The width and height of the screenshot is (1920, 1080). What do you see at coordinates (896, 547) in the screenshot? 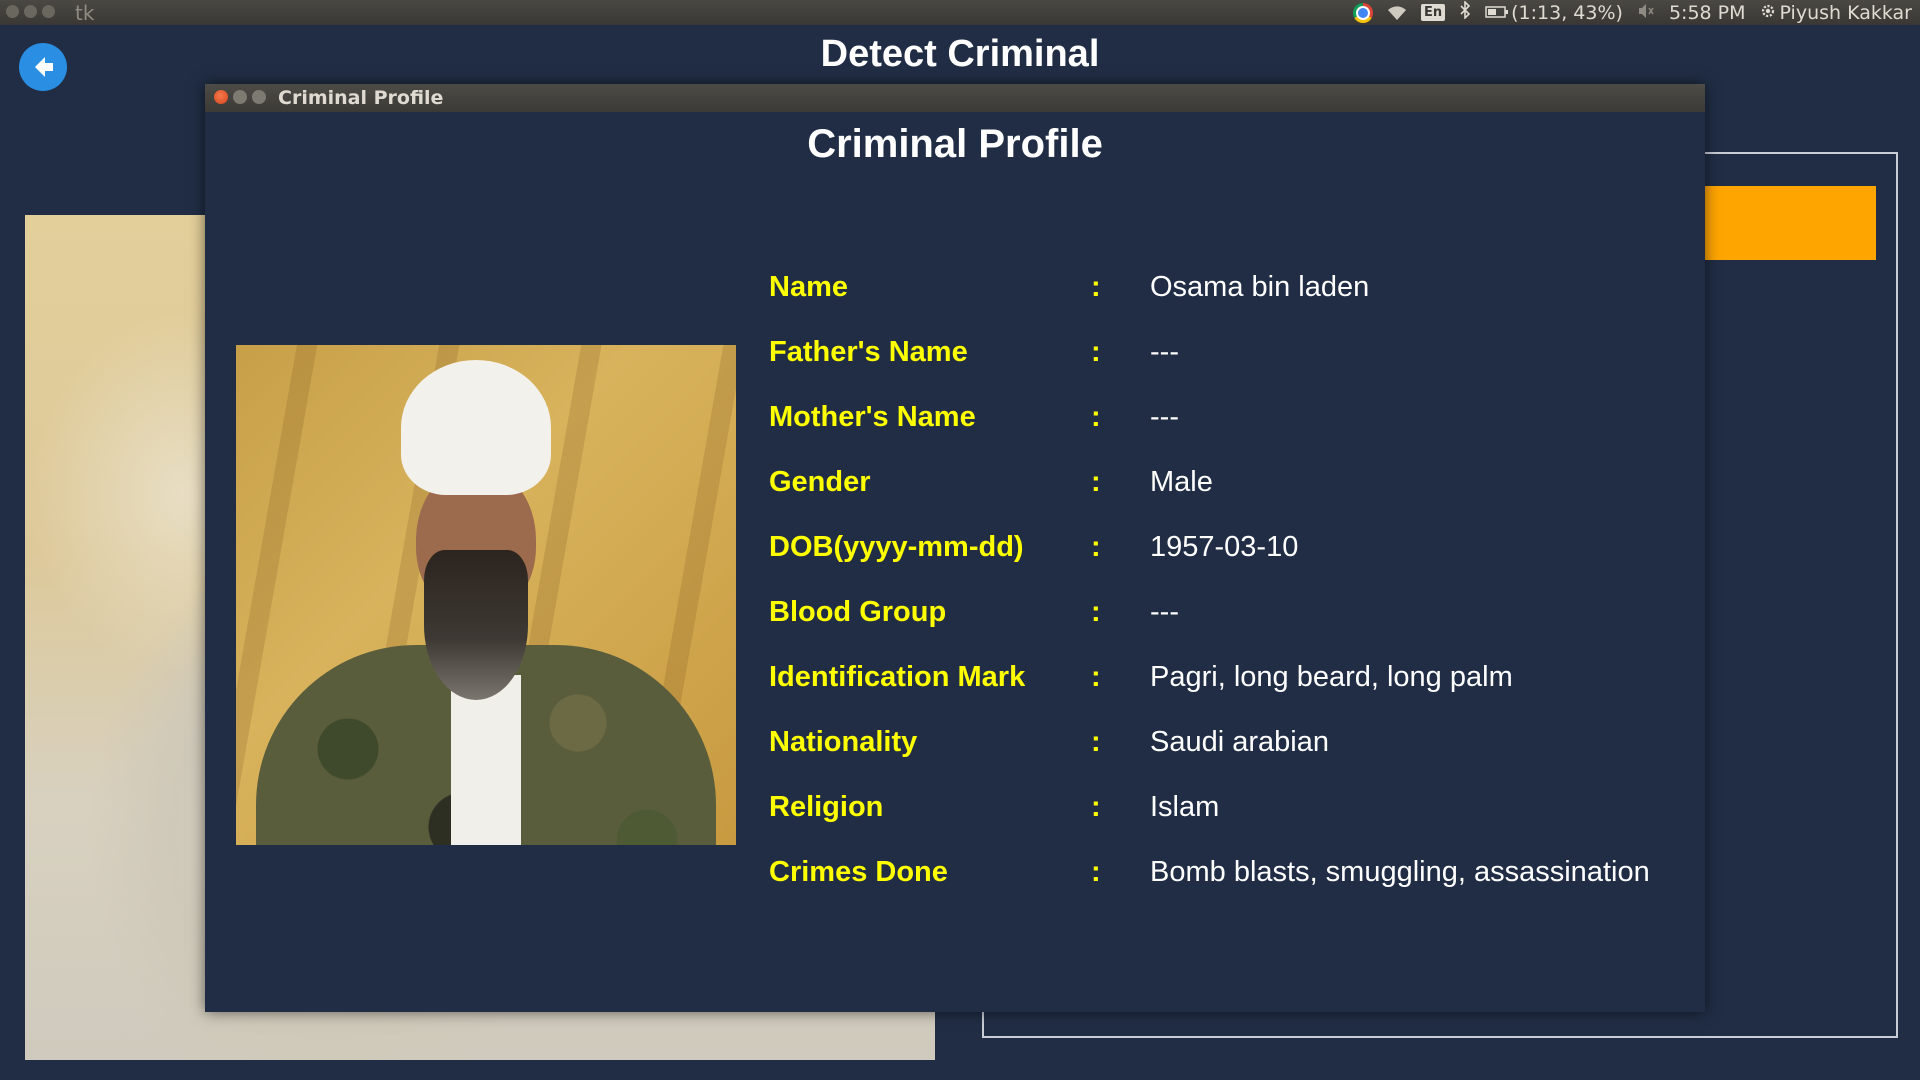
I see `field-label: DOB(yyyy-mm-dd)` at bounding box center [896, 547].